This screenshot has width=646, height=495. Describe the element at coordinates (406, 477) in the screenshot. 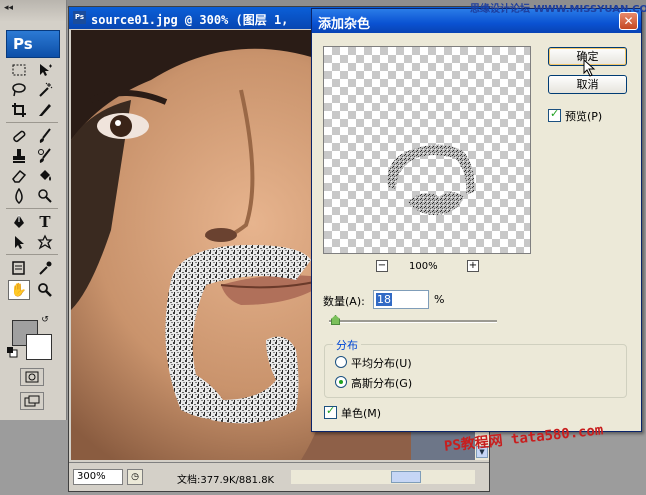

I see `horizontal-scroll-thumb` at that location.